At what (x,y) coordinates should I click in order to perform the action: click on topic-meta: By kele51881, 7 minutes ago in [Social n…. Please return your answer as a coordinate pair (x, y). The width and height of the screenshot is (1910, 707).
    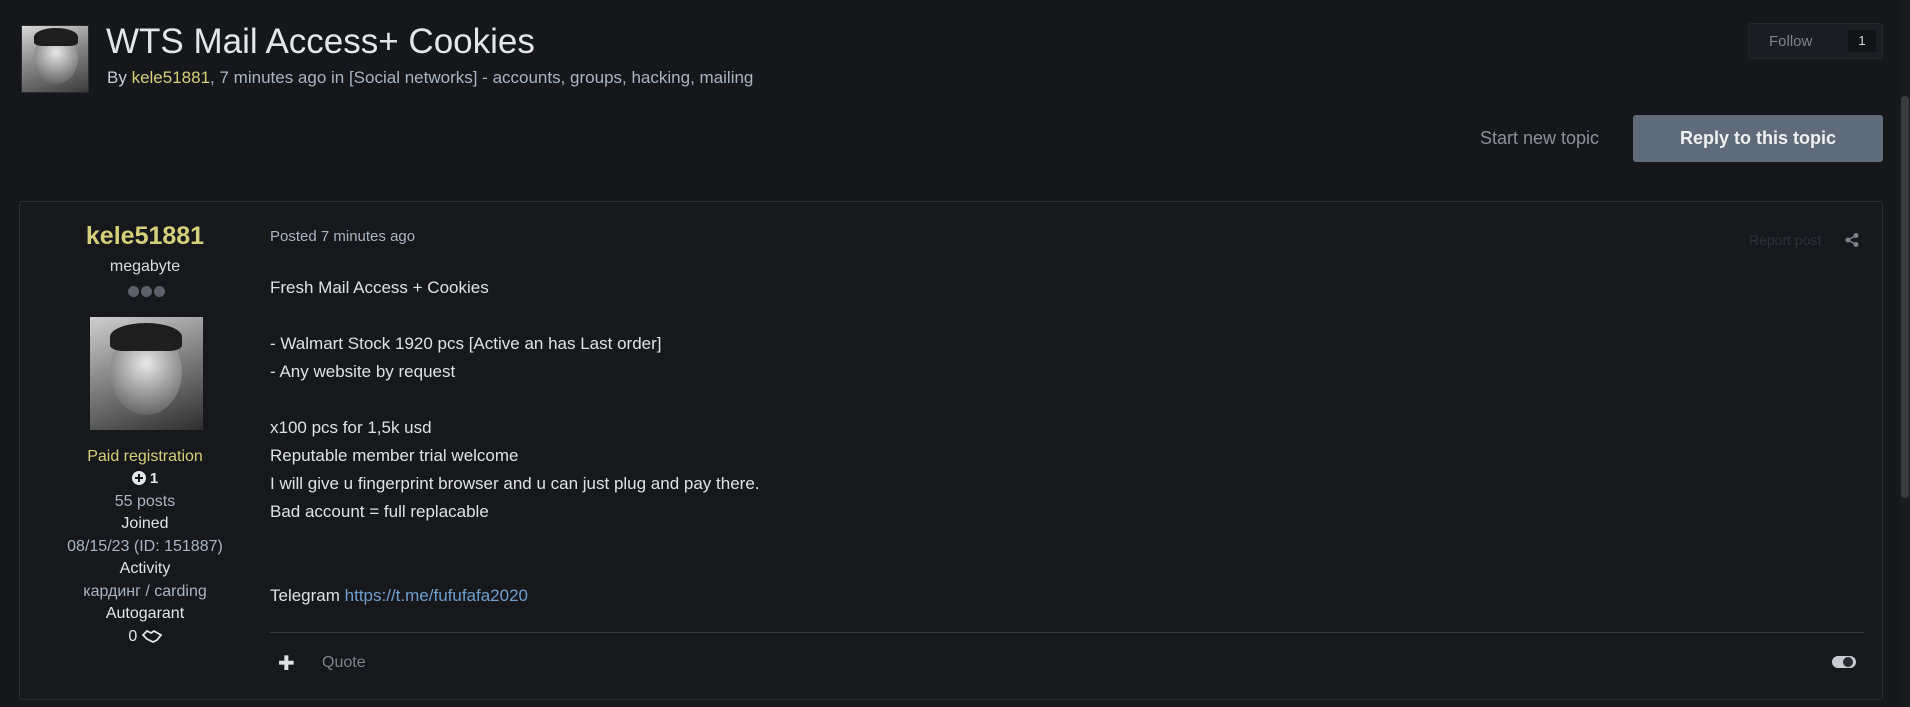
    Looking at the image, I should click on (430, 78).